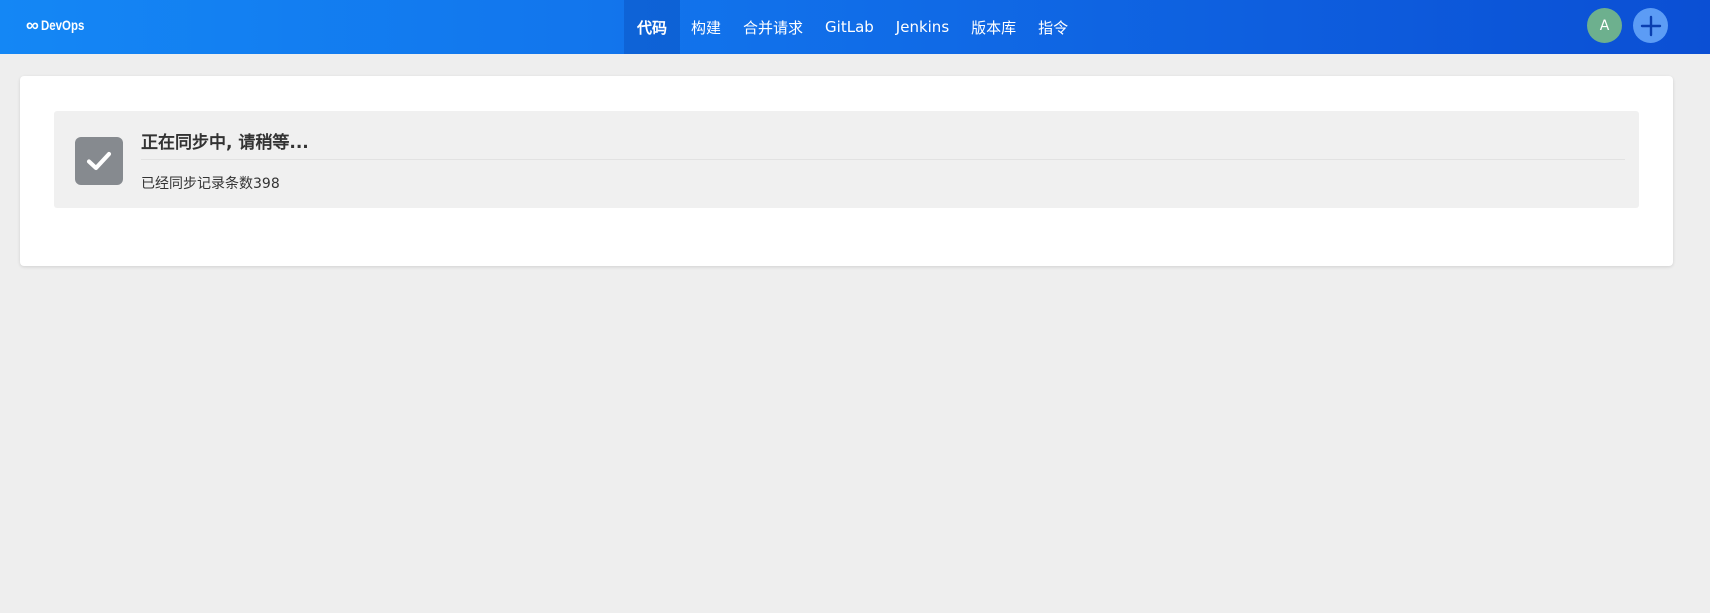  Describe the element at coordinates (652, 27) in the screenshot. I see `nav-item-code: 代码` at that location.